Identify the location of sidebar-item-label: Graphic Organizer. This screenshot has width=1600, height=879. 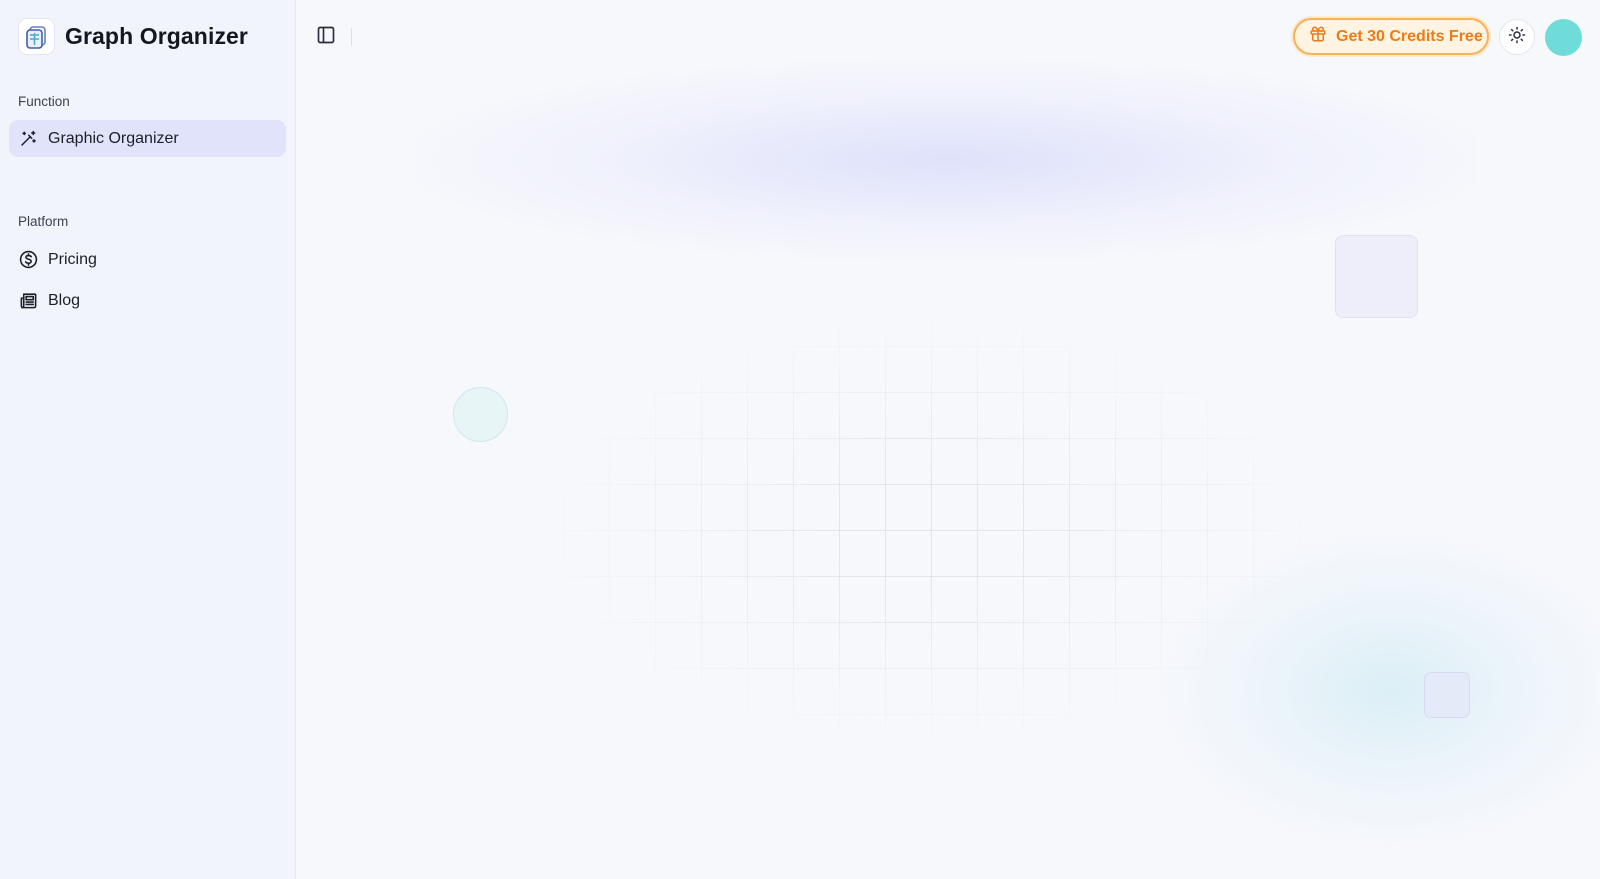
(113, 138).